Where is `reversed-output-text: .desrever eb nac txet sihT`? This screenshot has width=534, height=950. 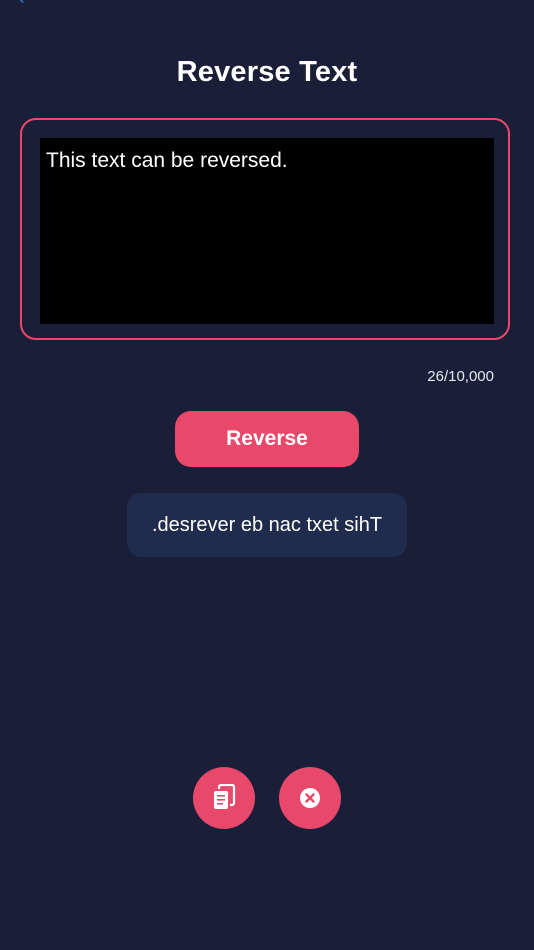
reversed-output-text: .desrever eb nac txet sihT is located at coordinates (267, 524).